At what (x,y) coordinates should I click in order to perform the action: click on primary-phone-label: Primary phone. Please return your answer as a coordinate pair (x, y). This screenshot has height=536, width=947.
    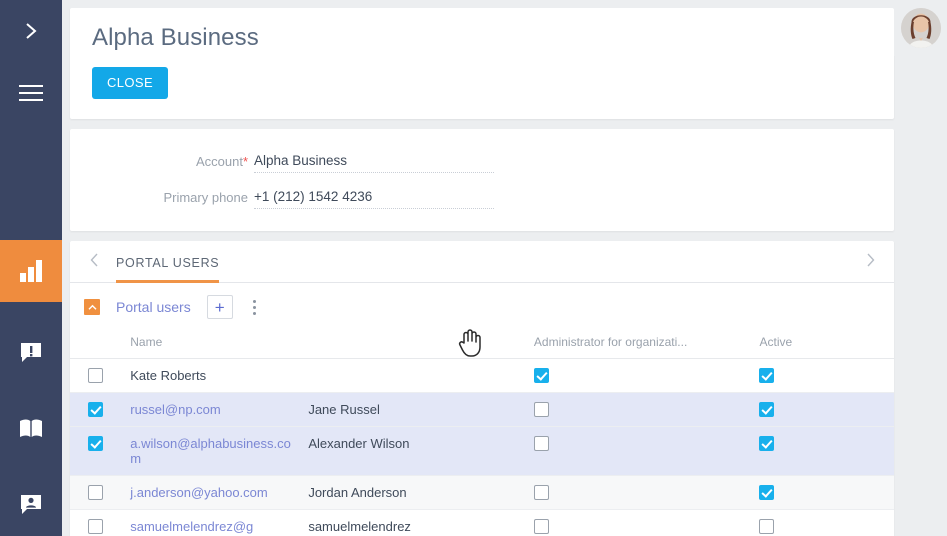
    Looking at the image, I should click on (205, 197).